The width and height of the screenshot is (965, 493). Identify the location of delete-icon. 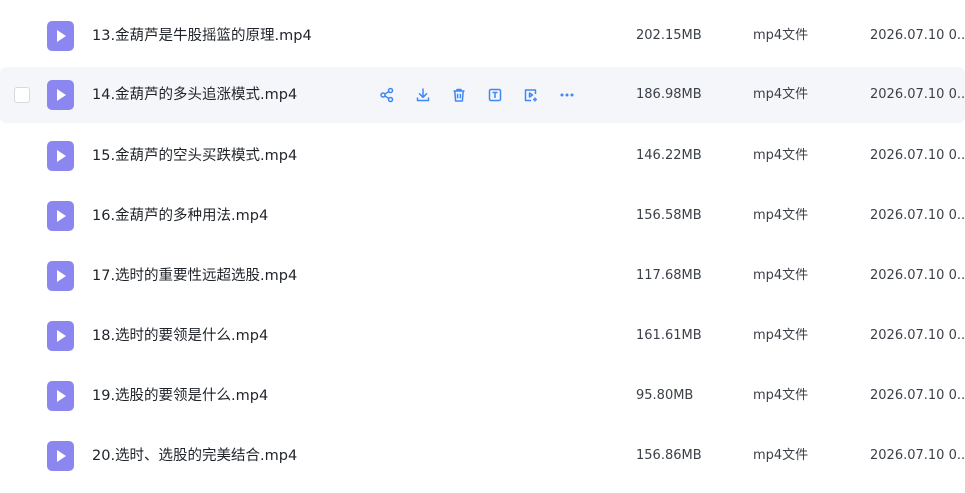
(459, 95).